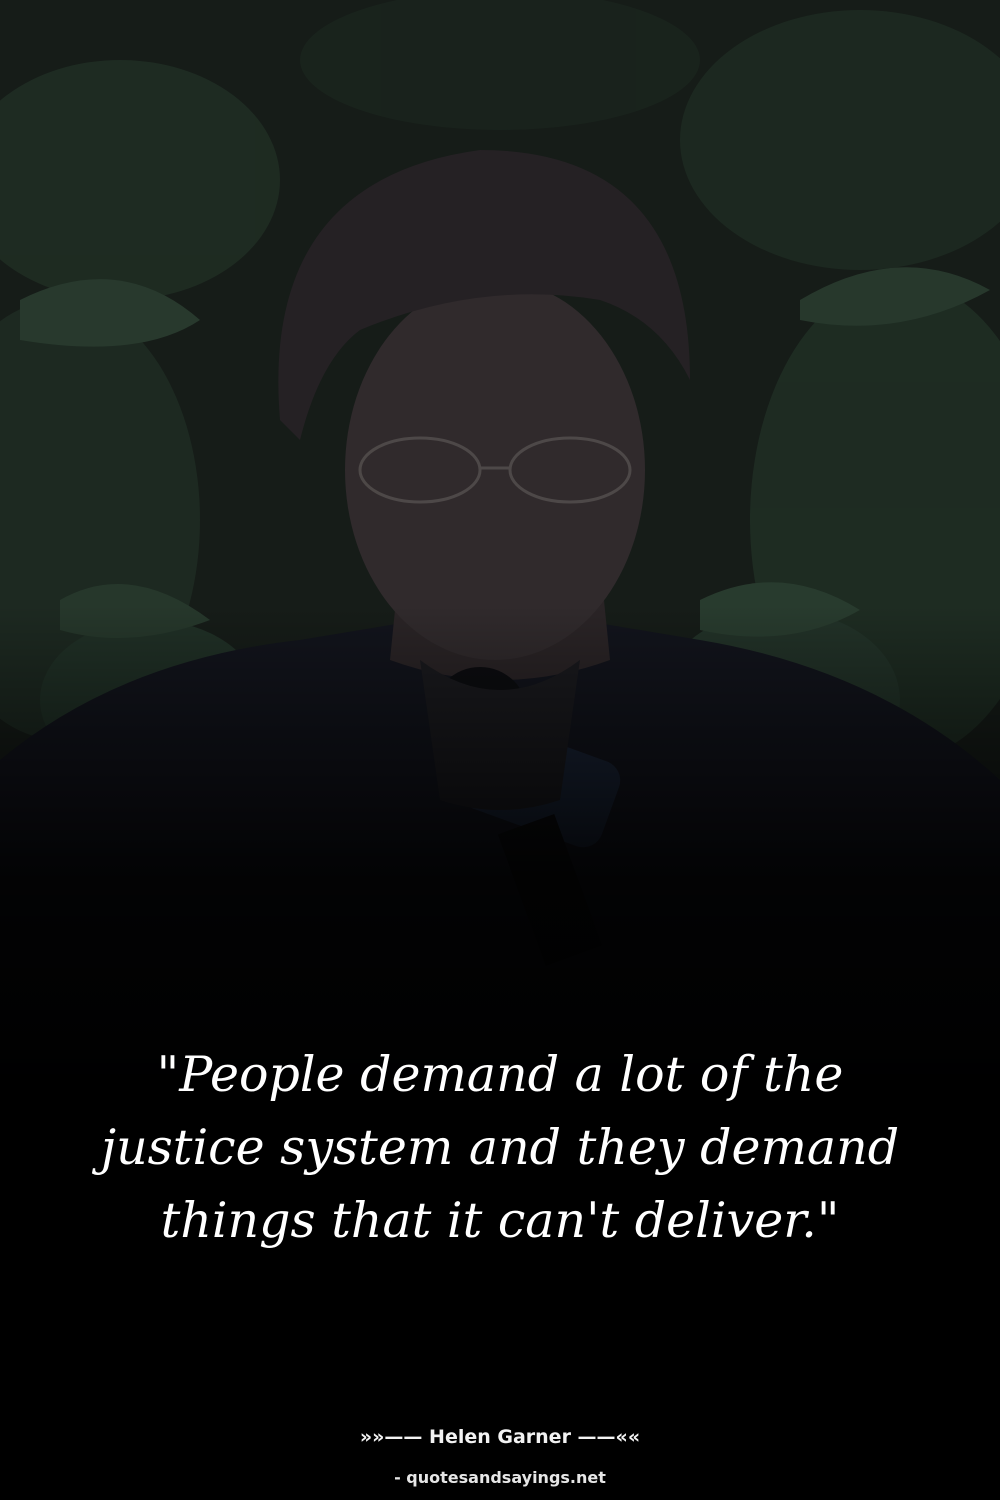  I want to click on author-attribution: »»—— Helen Garner ——««, so click(500, 1437).